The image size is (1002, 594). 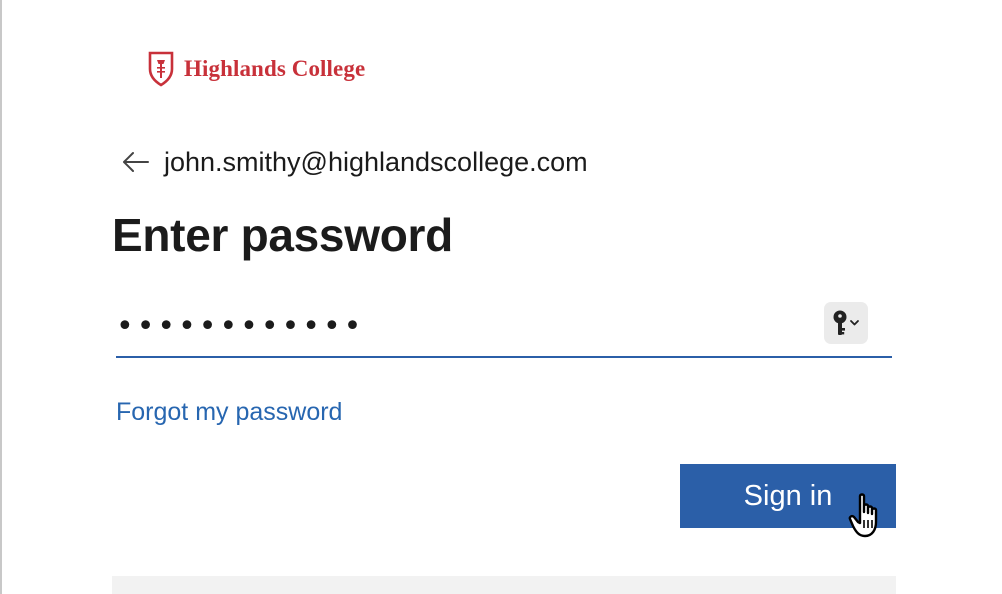 I want to click on page-title: Enter password, so click(x=282, y=235).